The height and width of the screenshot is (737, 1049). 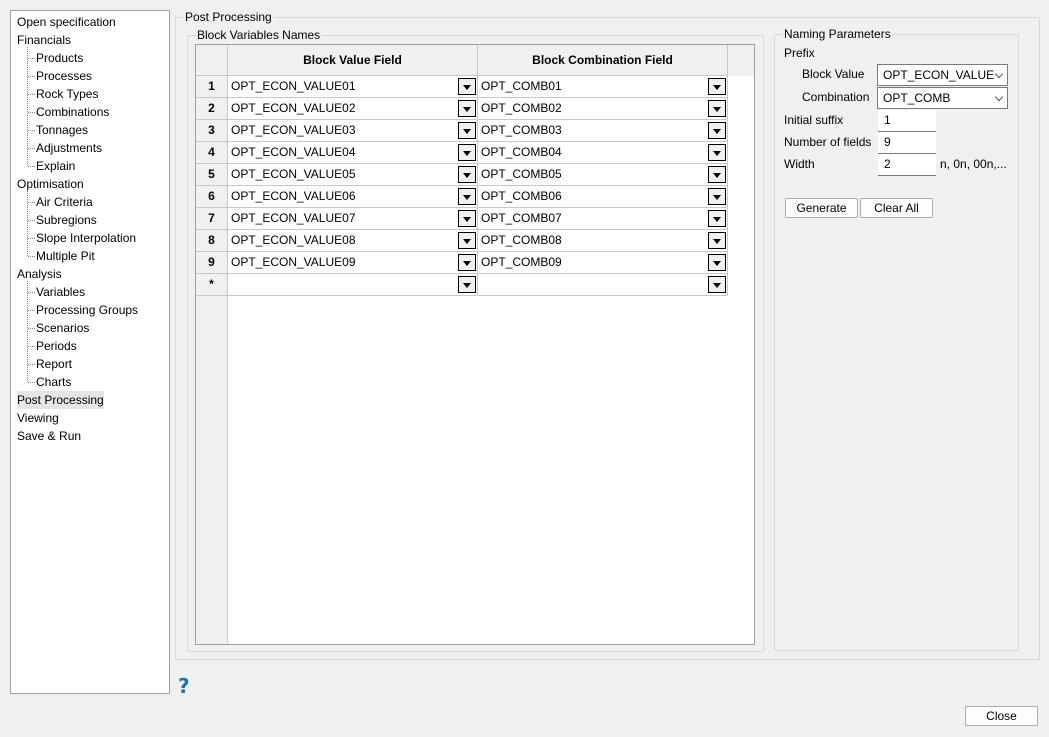 I want to click on initial-suffix-input: 1, so click(x=907, y=121).